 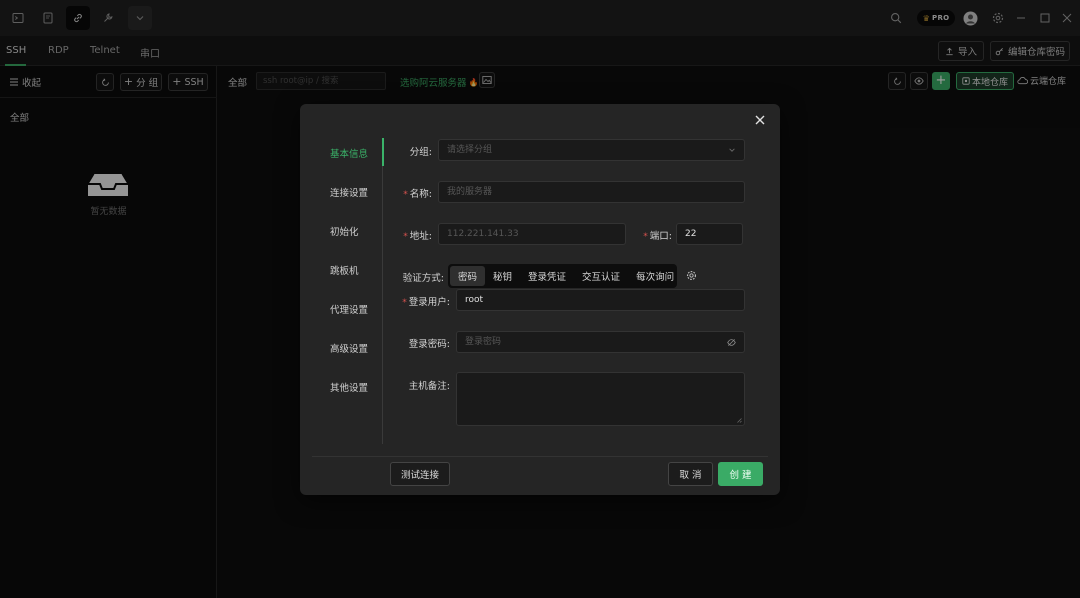 I want to click on name-input: 我的服务器, so click(x=591, y=192).